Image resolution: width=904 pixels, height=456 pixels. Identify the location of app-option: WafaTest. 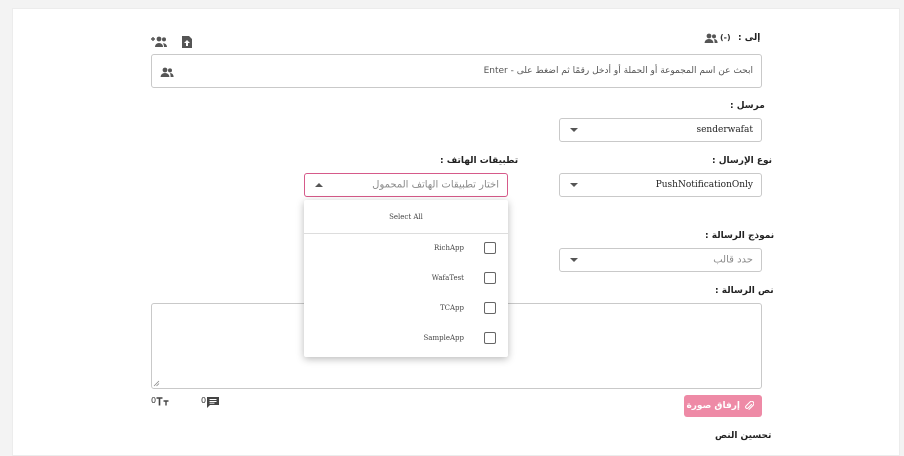
(406, 278).